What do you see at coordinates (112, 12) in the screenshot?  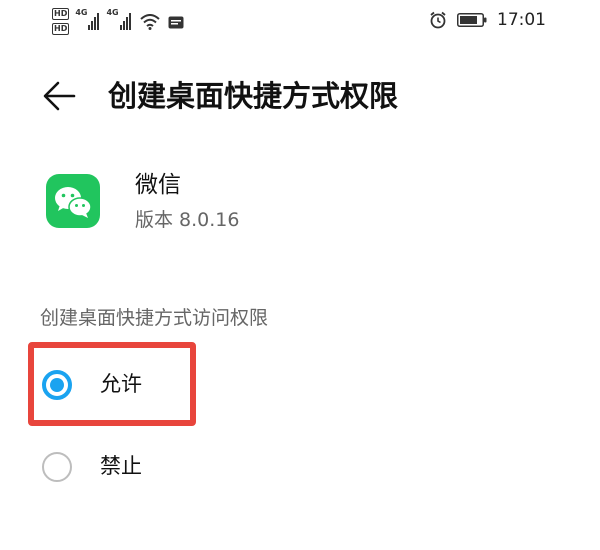 I see `network-type-2: 4G` at bounding box center [112, 12].